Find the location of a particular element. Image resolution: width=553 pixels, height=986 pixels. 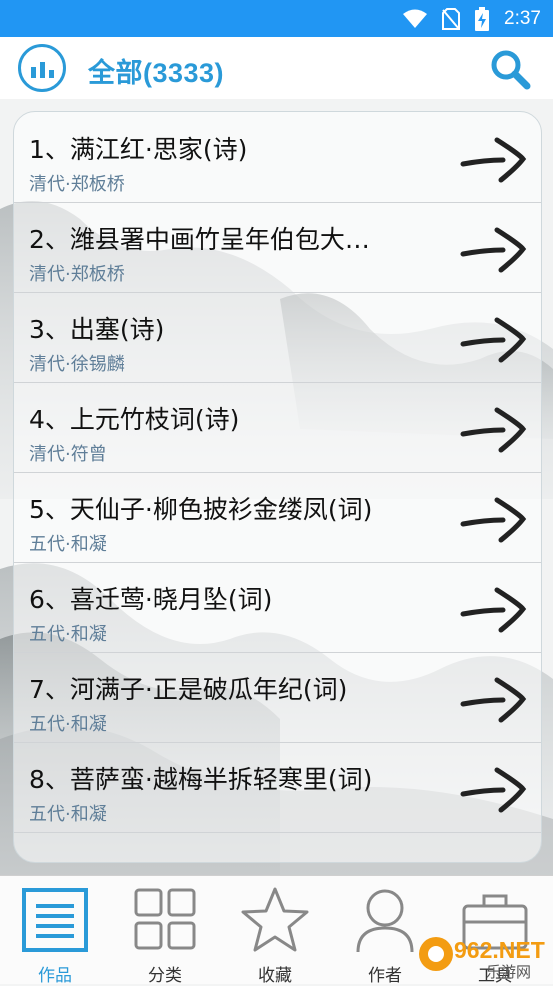

tab-categories: 分类 is located at coordinates (165, 931).